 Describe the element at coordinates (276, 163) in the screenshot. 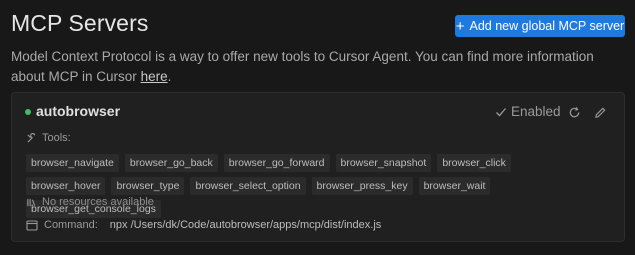

I see `tool-tag: browser_go_forward` at that location.